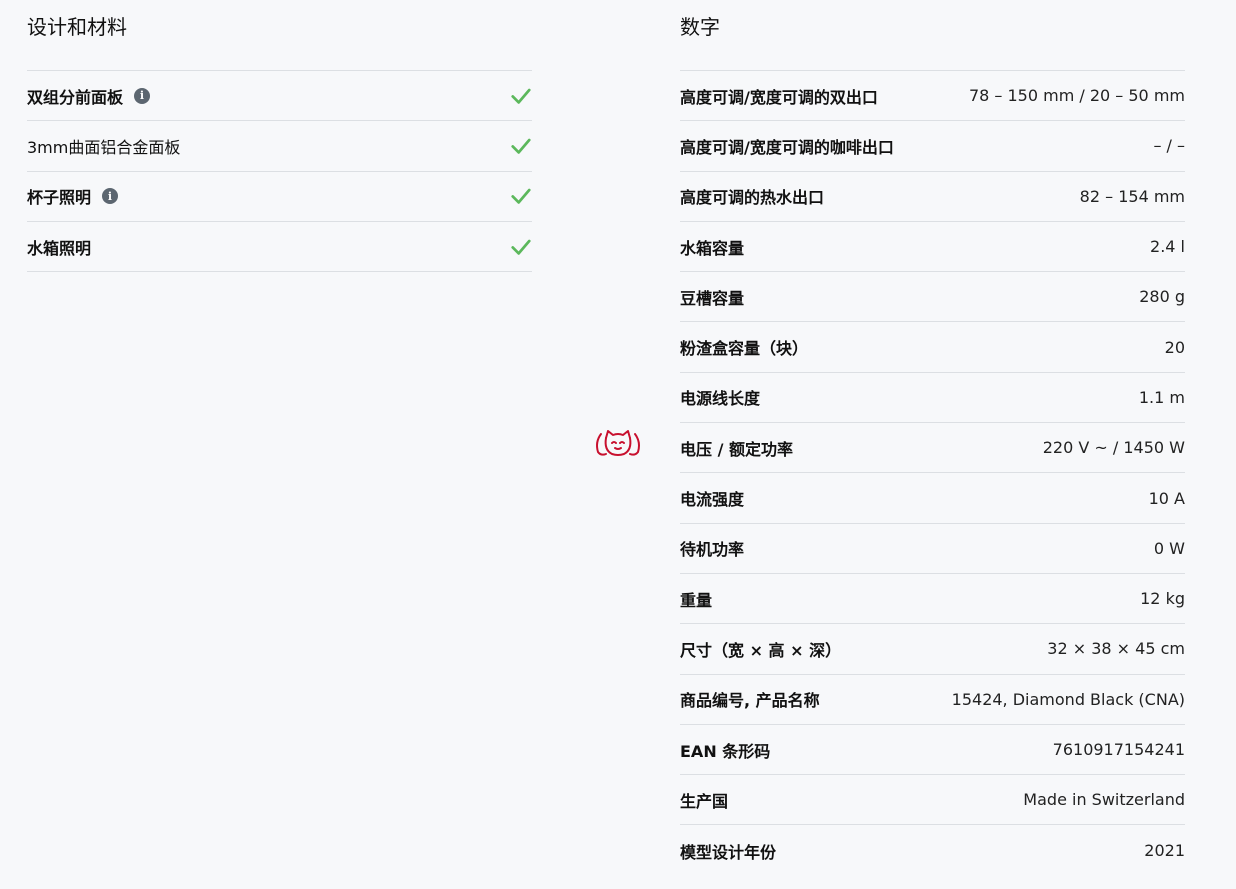  What do you see at coordinates (932, 850) in the screenshot?
I see `table-row: 模型设计年份 2021` at bounding box center [932, 850].